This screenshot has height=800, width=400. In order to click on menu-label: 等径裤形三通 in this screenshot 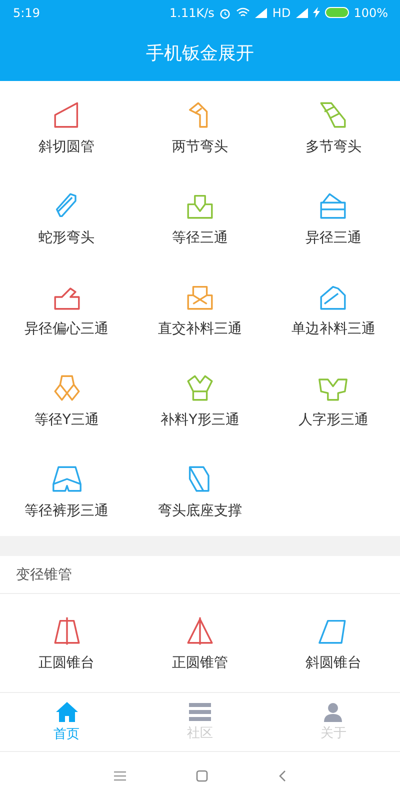, I will do `click(66, 511)`.